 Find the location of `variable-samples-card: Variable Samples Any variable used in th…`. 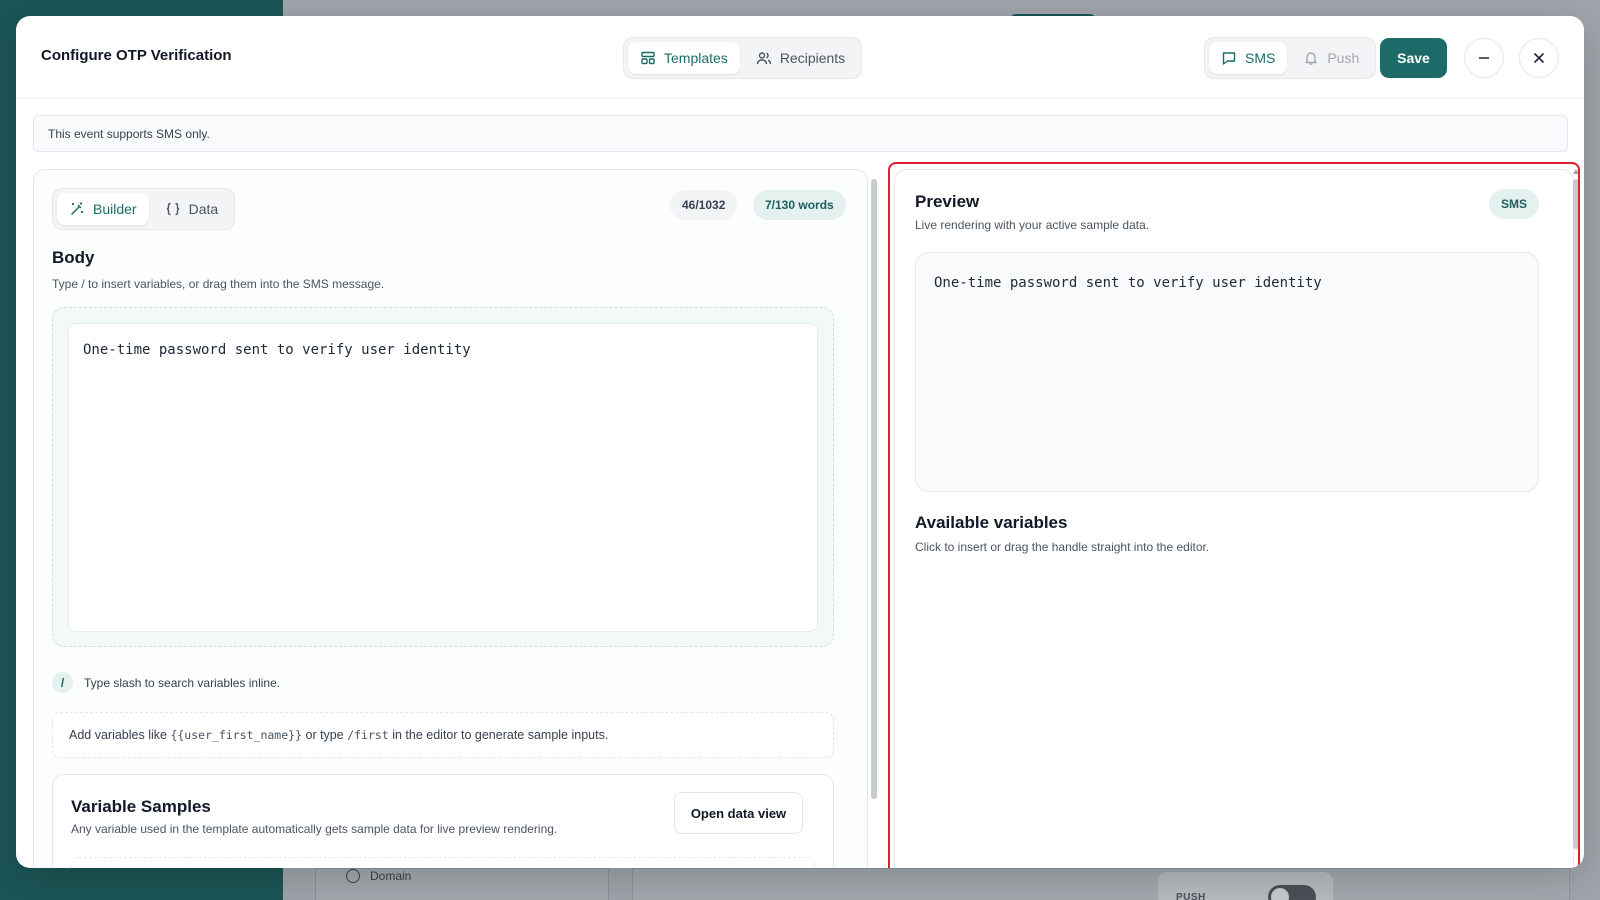

variable-samples-card: Variable Samples Any variable used in th… is located at coordinates (443, 821).